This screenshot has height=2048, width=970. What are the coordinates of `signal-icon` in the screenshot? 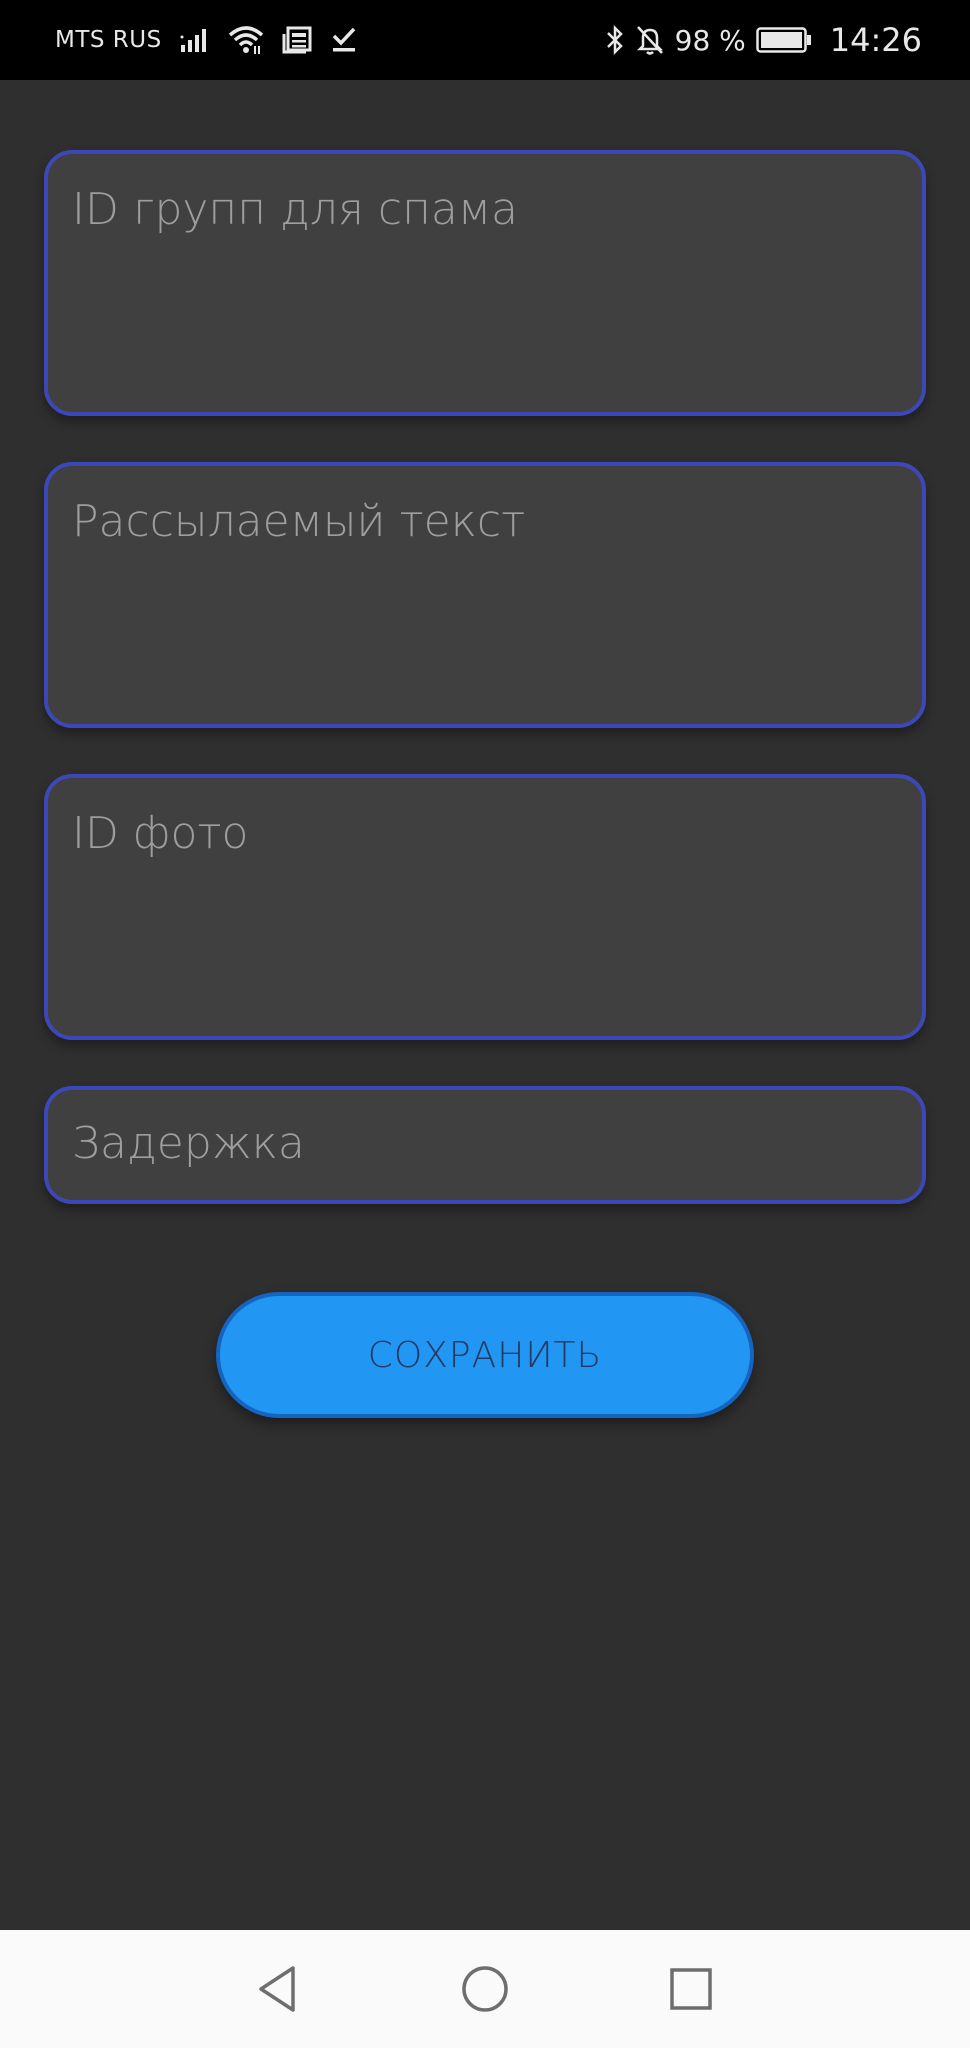 It's located at (195, 40).